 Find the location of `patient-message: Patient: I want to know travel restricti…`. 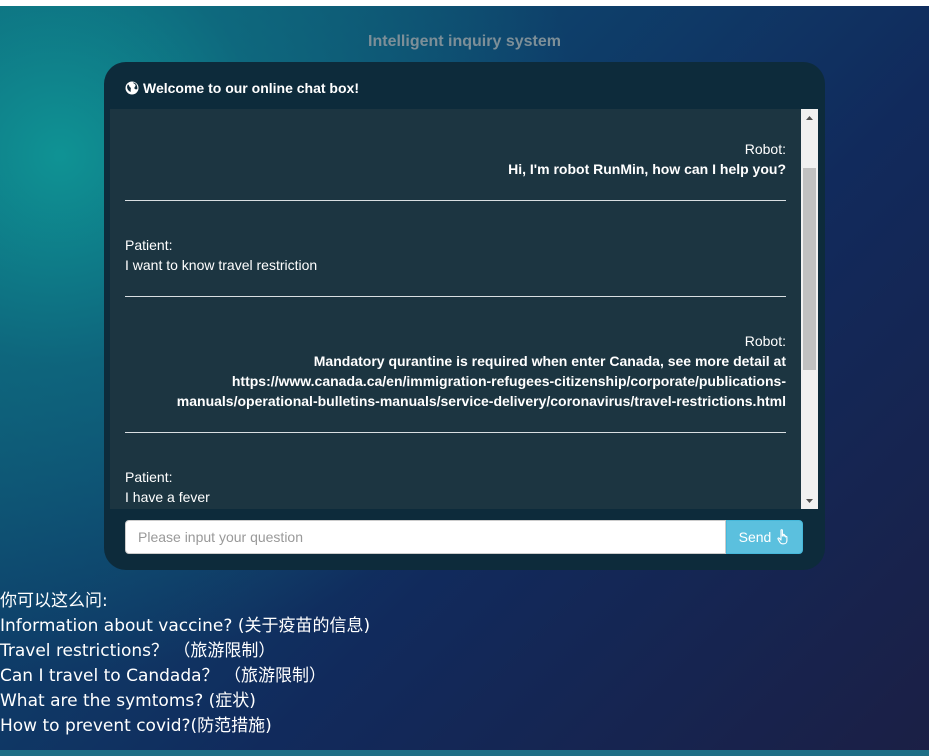

patient-message: Patient: I want to know travel restricti… is located at coordinates (455, 255).